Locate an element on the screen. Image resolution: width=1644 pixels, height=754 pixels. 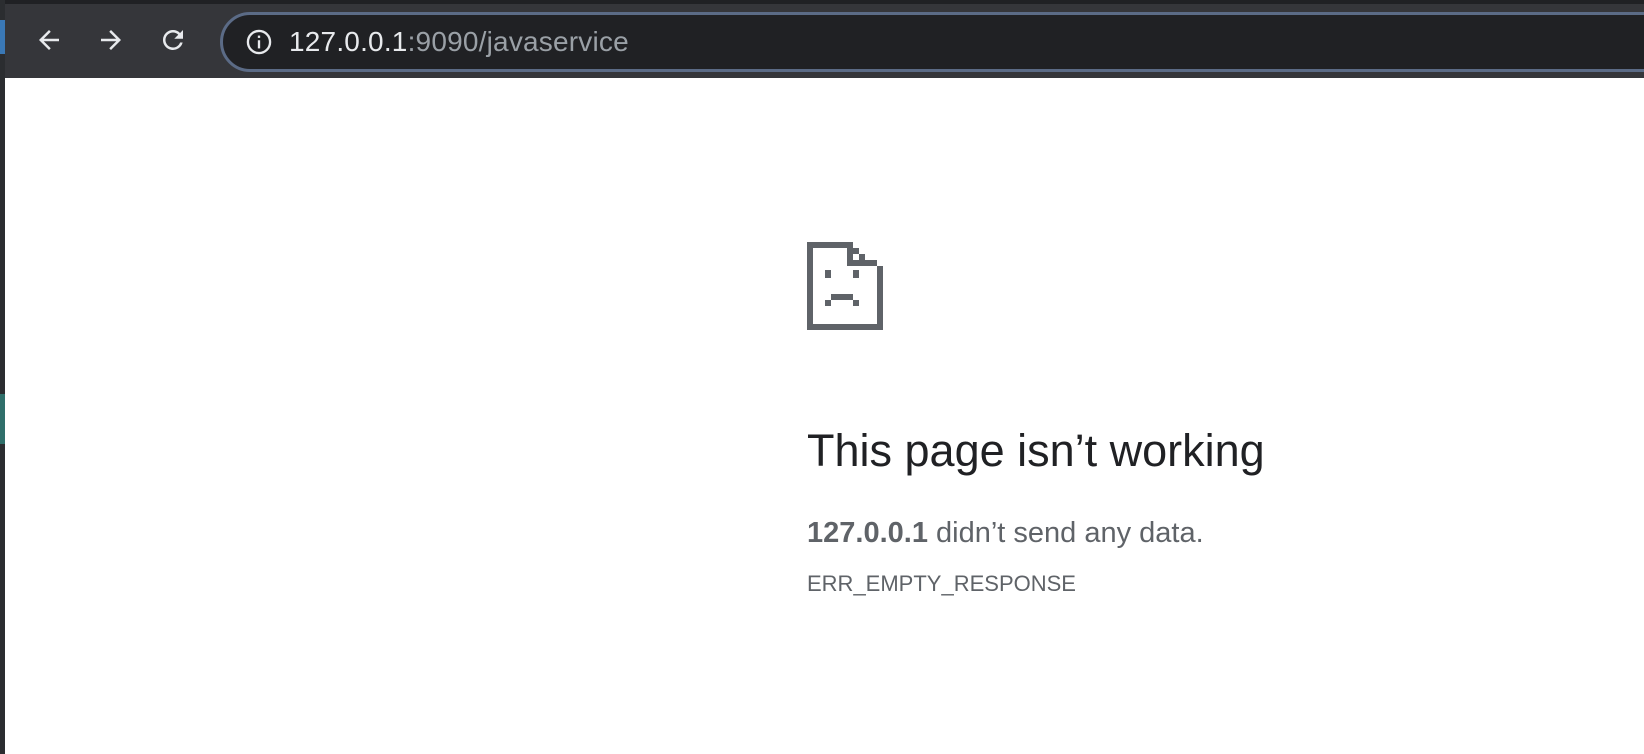
forward-button is located at coordinates (111, 40).